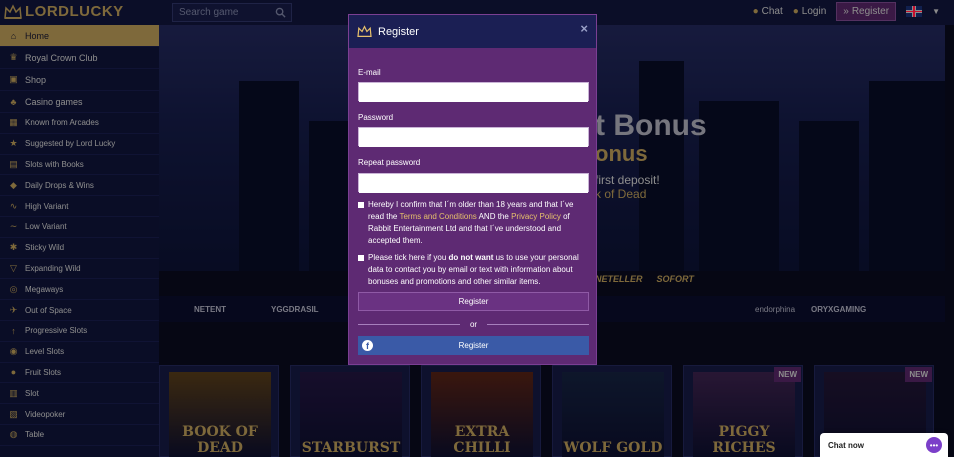  What do you see at coordinates (364, 31) in the screenshot?
I see `crown-icon` at bounding box center [364, 31].